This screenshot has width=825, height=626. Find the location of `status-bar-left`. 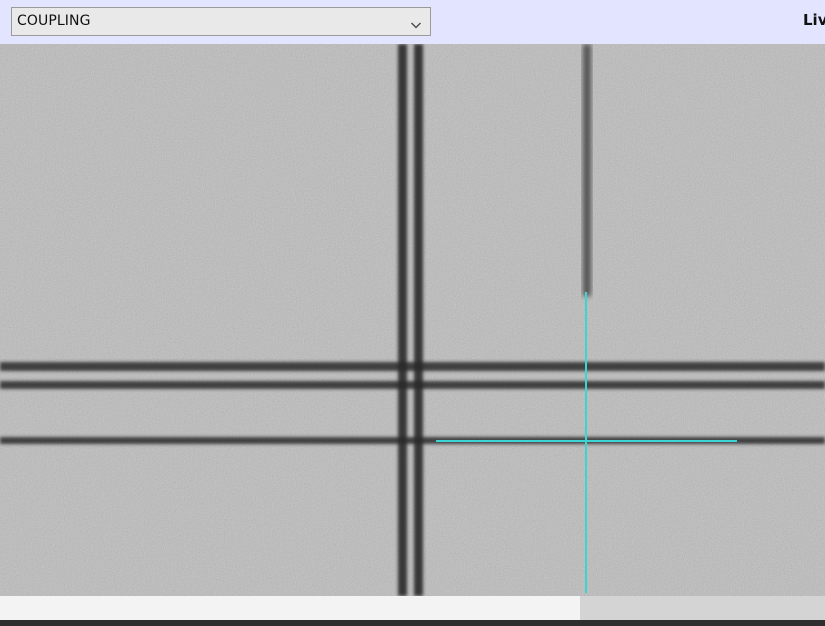

status-bar-left is located at coordinates (290, 608).